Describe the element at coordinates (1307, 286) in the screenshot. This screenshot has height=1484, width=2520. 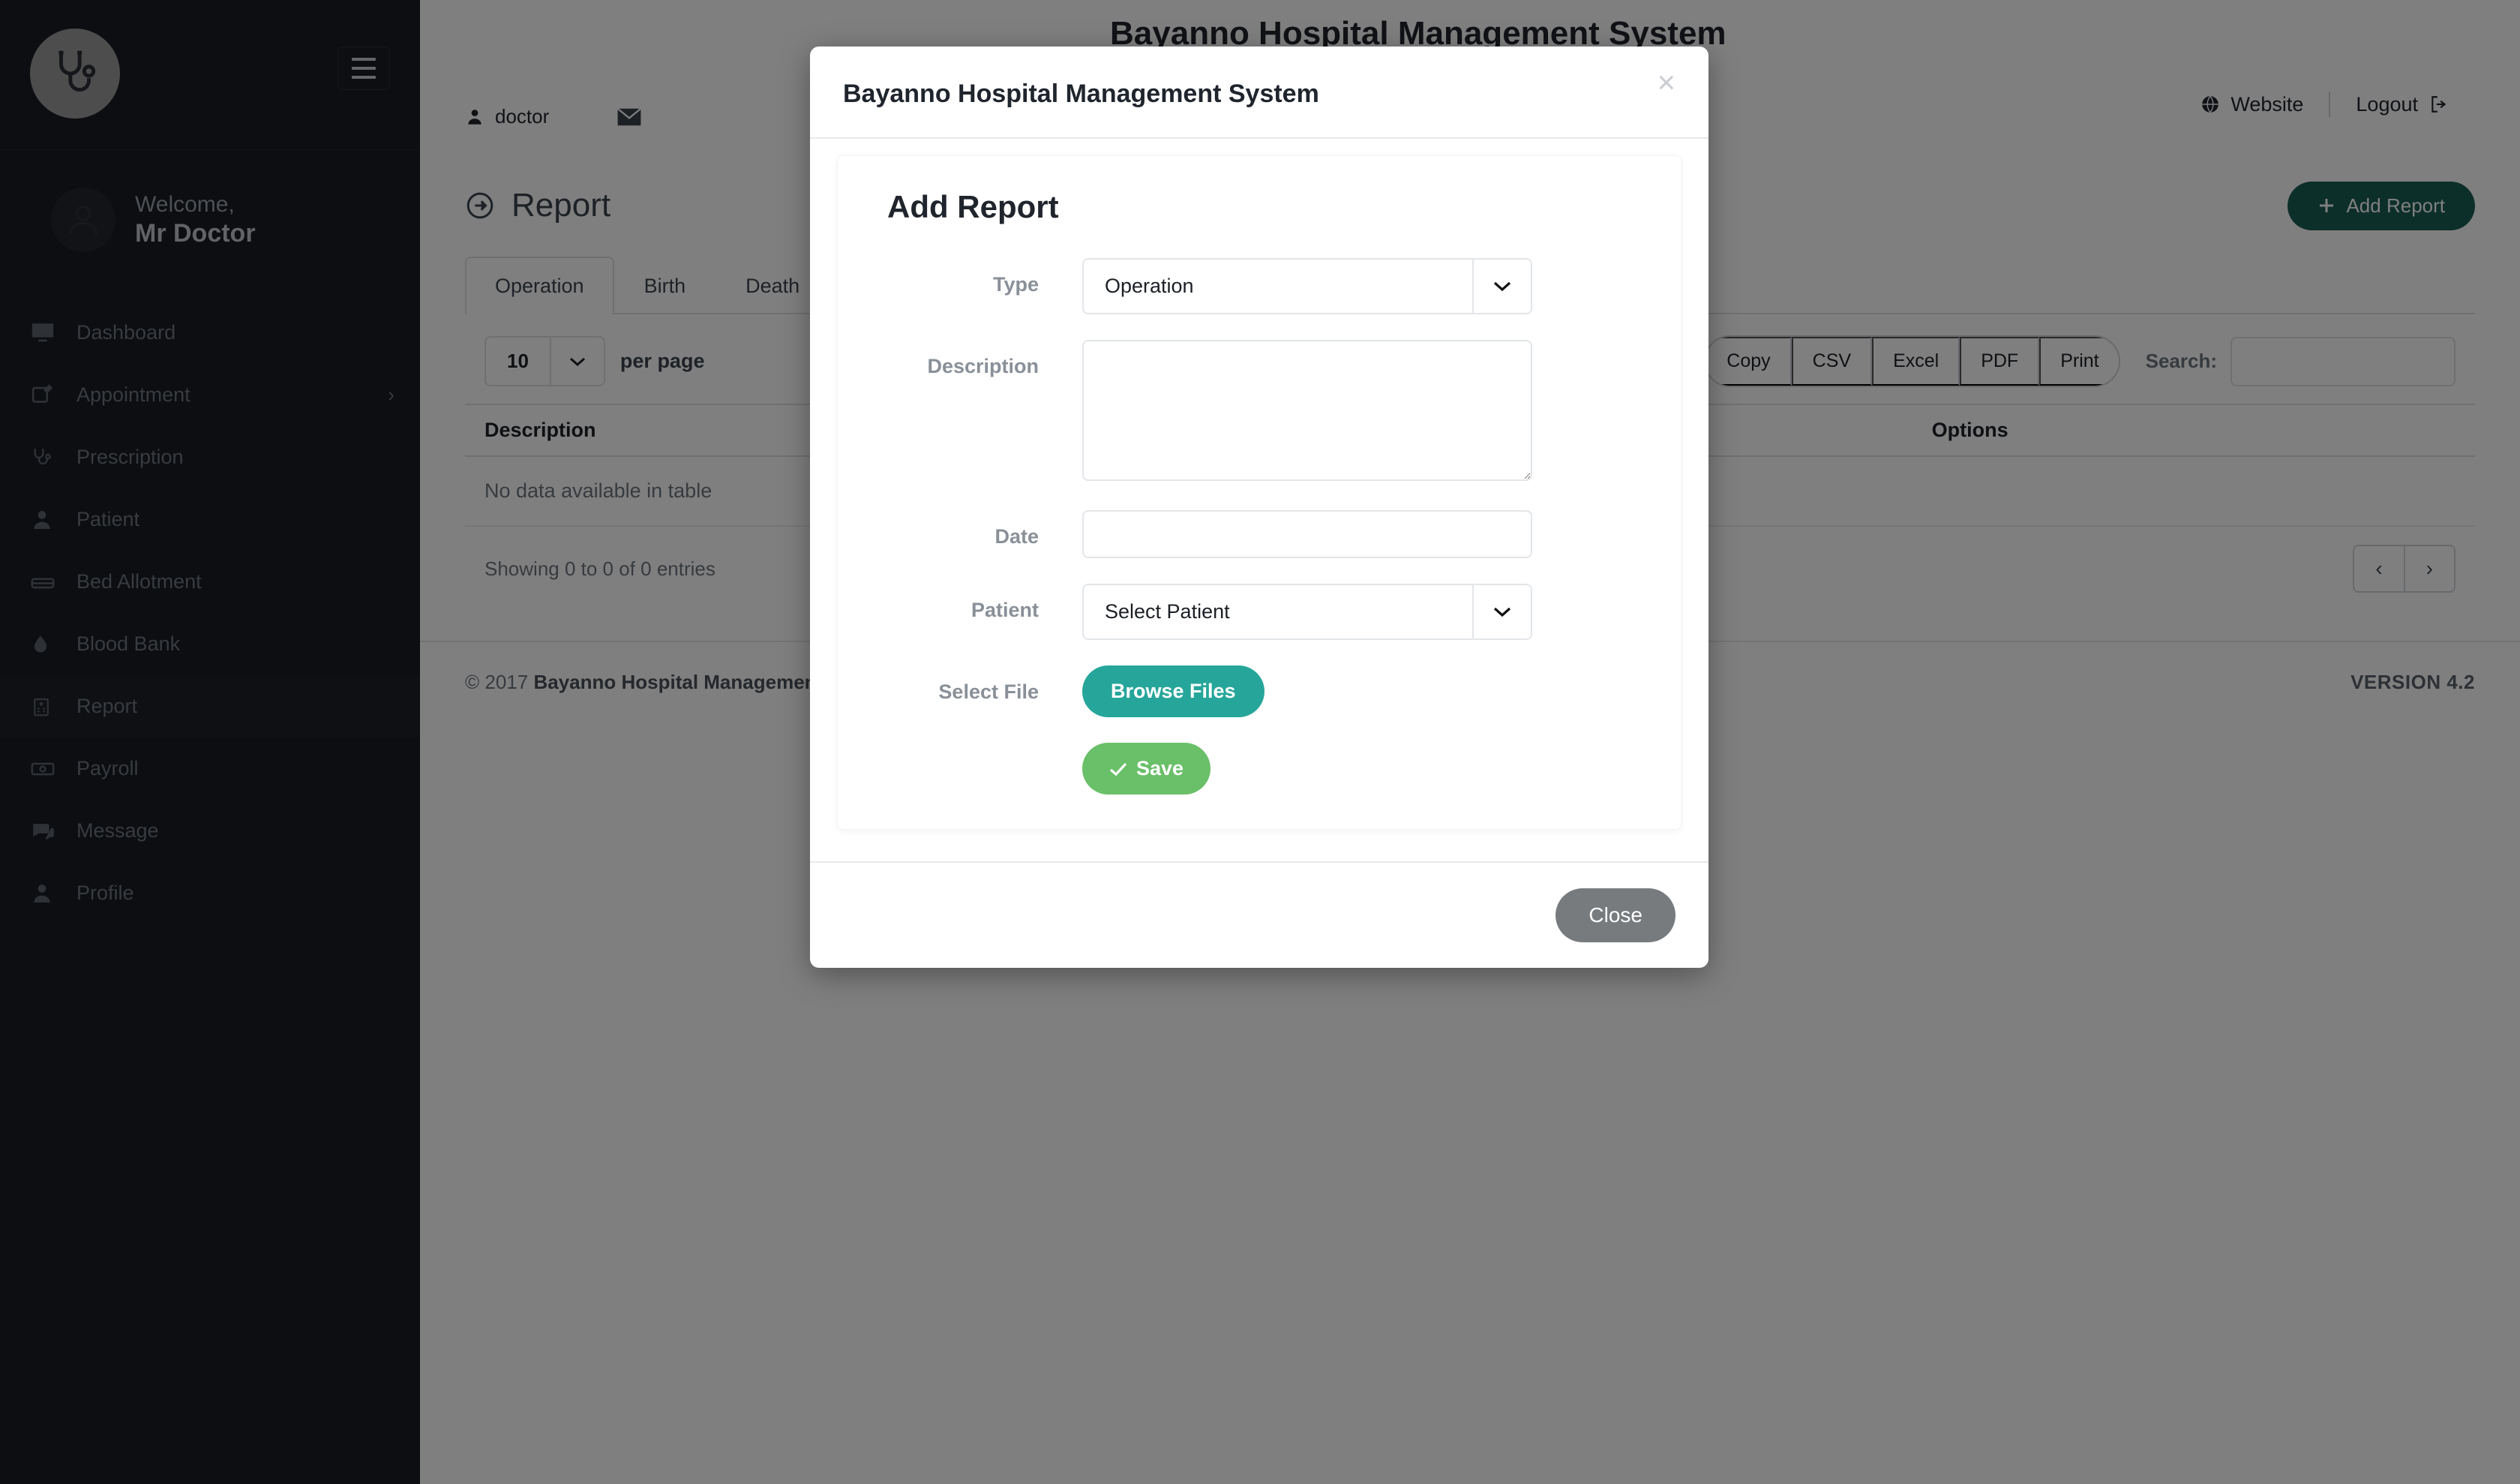
I see `type-select: Operation` at that location.